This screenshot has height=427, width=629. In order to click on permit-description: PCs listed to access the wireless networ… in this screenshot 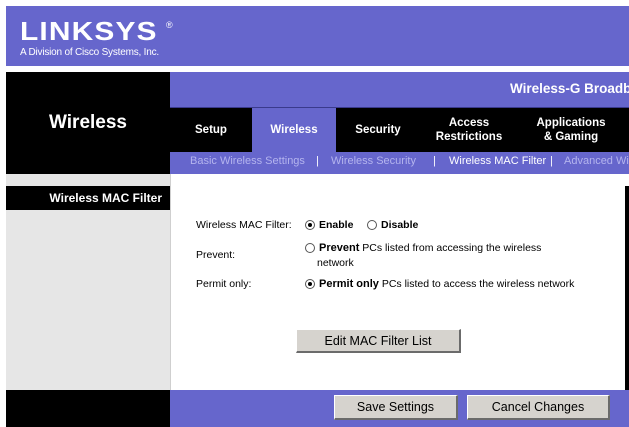, I will do `click(476, 284)`.